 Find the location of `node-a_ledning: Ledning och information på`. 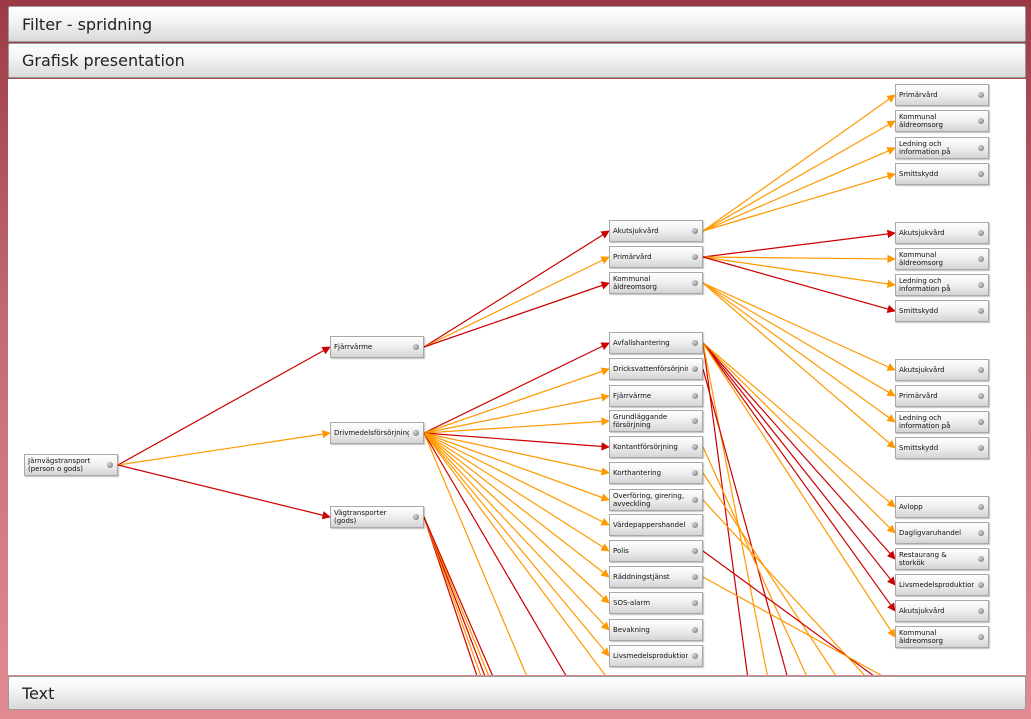

node-a_ledning: Ledning och information på is located at coordinates (942, 148).